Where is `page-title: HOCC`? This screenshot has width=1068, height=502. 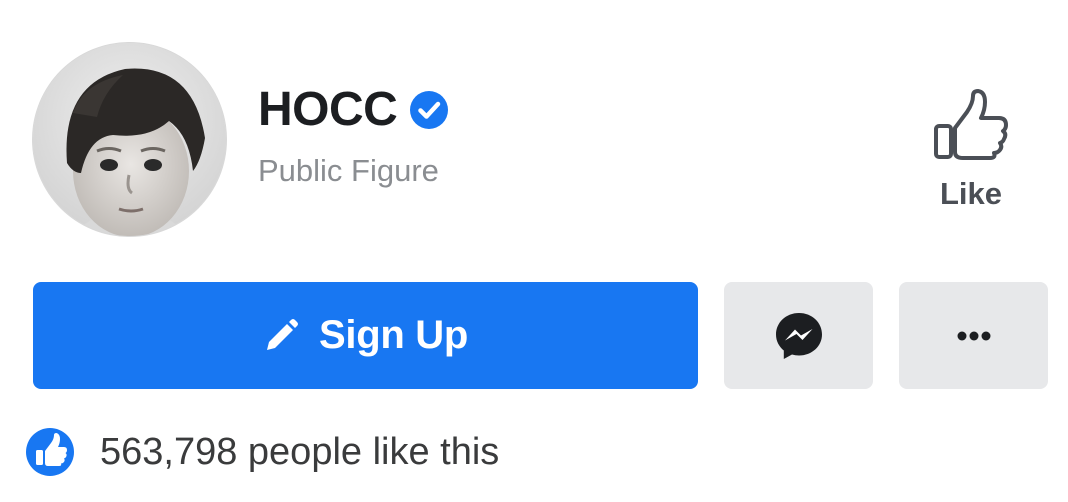
page-title: HOCC is located at coordinates (328, 110).